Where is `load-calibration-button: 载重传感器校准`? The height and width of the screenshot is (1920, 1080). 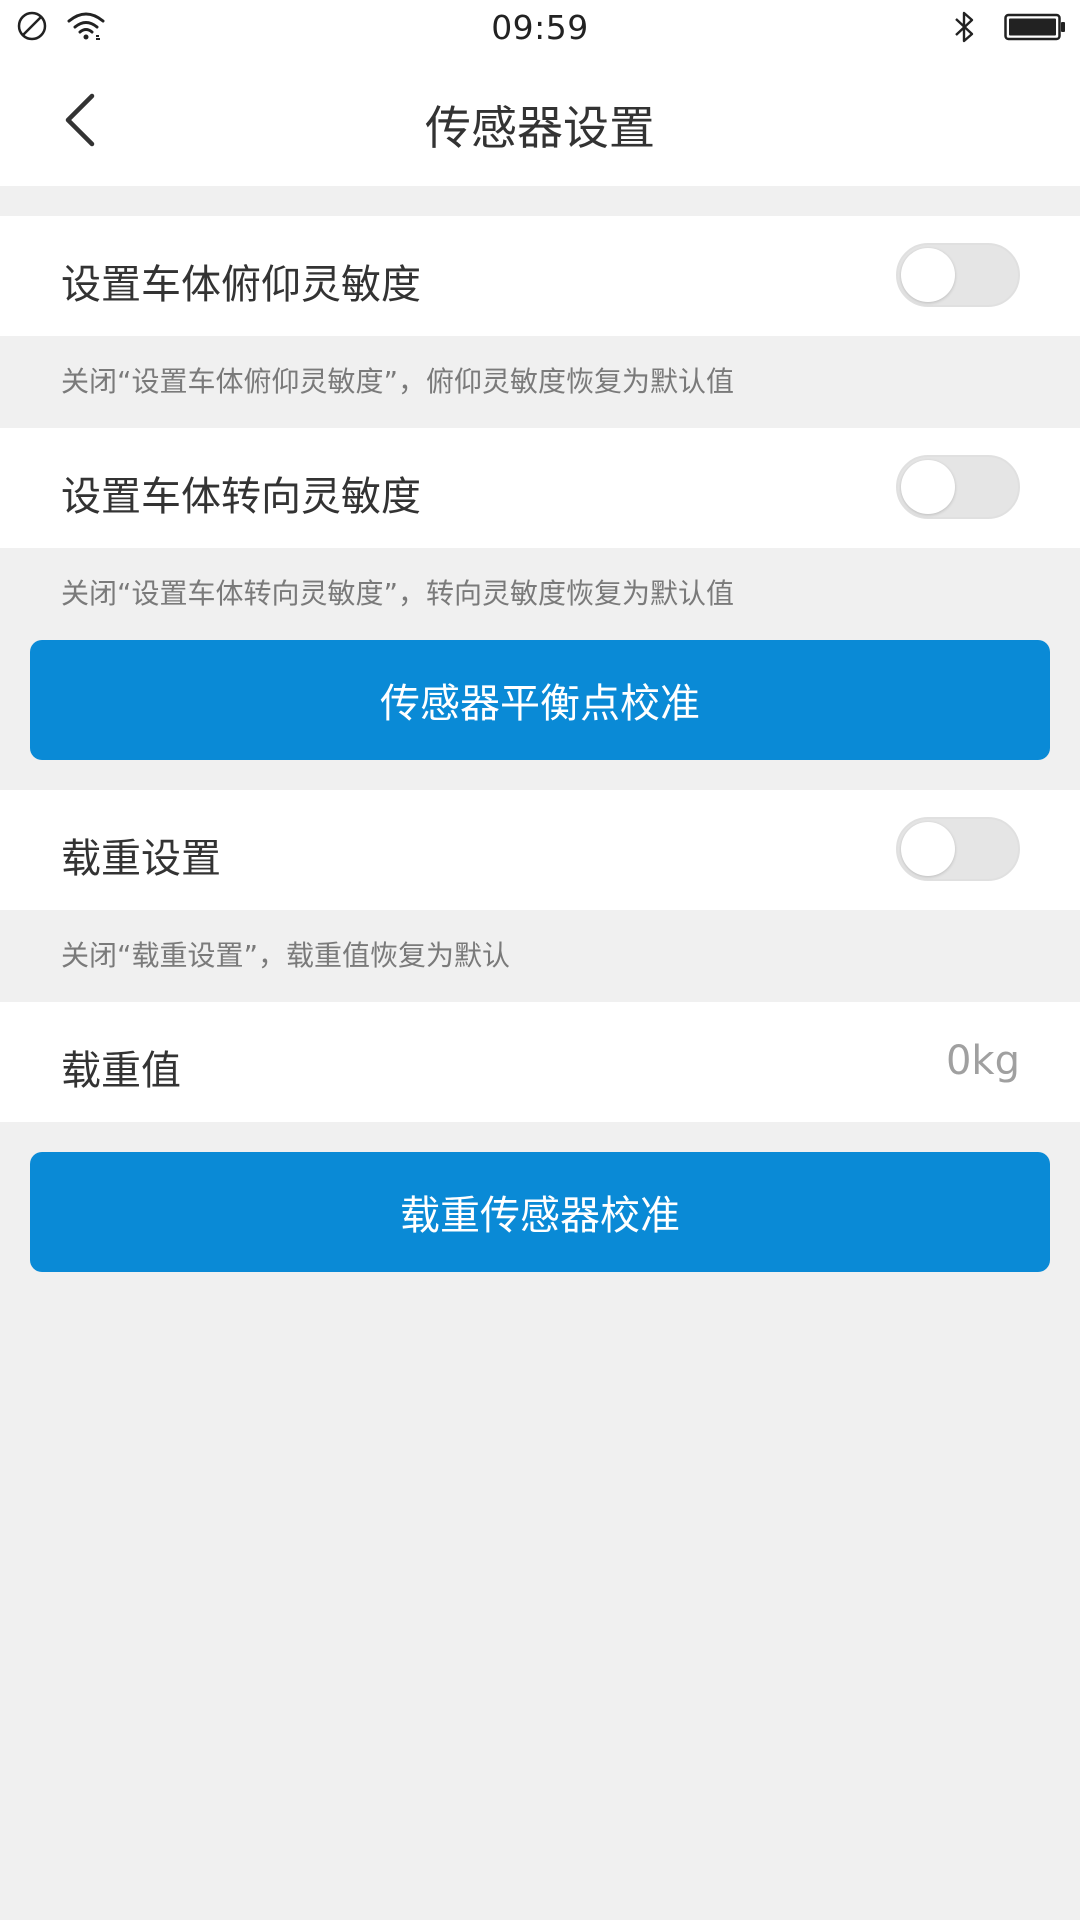
load-calibration-button: 载重传感器校准 is located at coordinates (540, 1212).